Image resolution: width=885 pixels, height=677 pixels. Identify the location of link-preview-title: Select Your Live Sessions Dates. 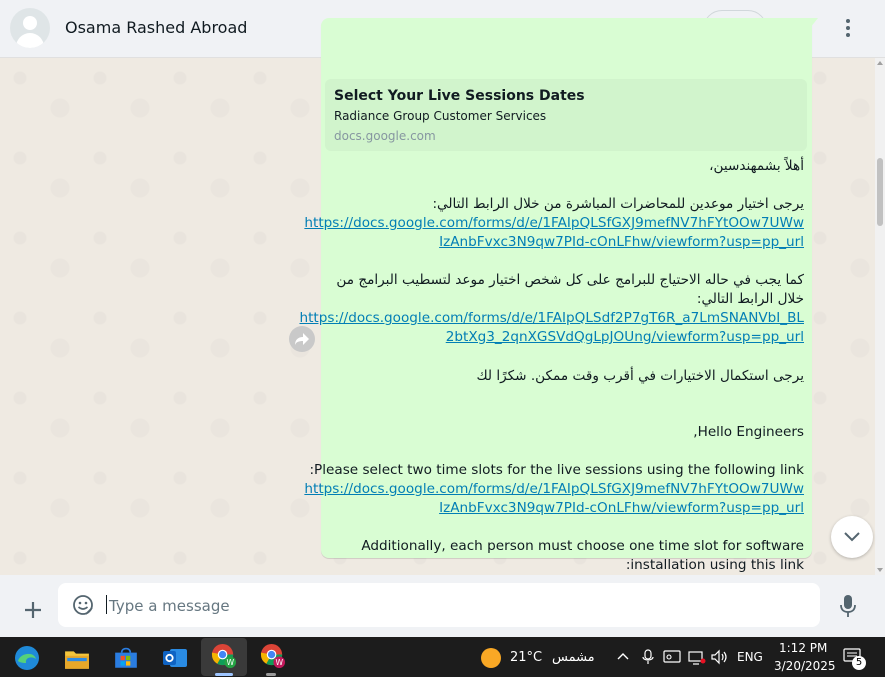
(459, 96).